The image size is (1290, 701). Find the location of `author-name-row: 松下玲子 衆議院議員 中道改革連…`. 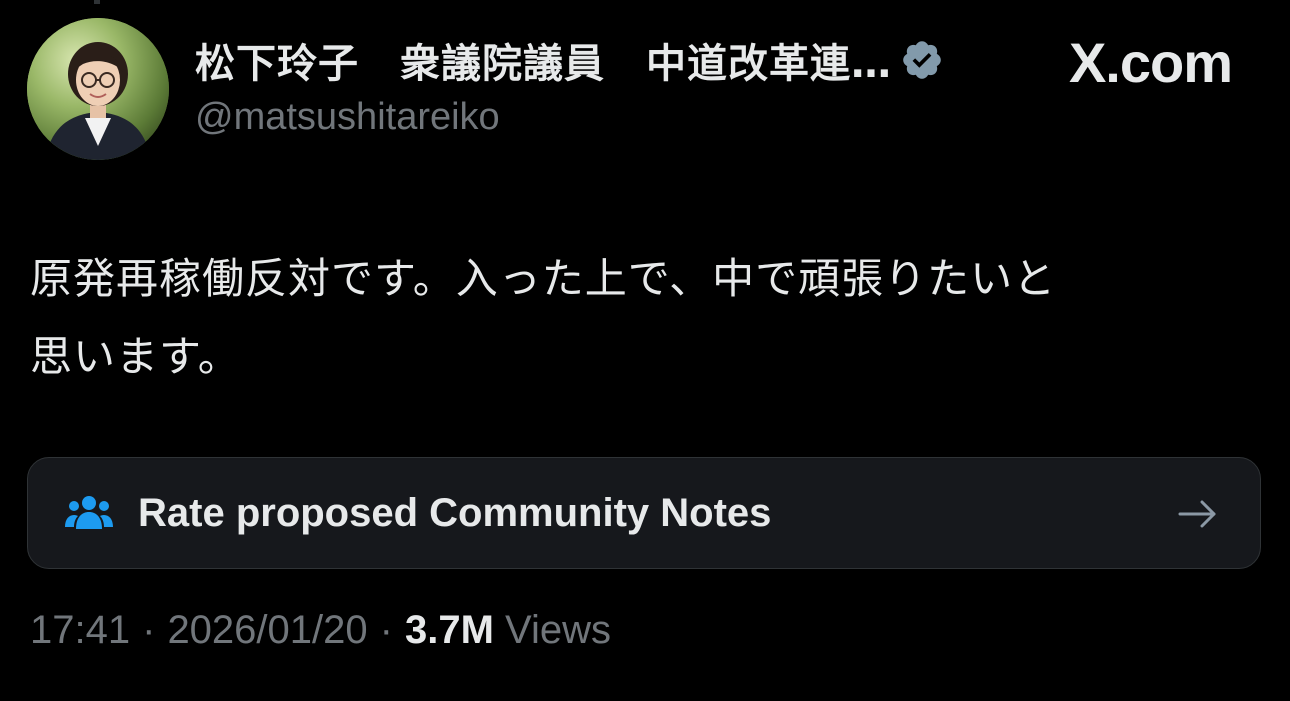

author-name-row: 松下玲子 衆議院議員 中道改革連… is located at coordinates (569, 60).